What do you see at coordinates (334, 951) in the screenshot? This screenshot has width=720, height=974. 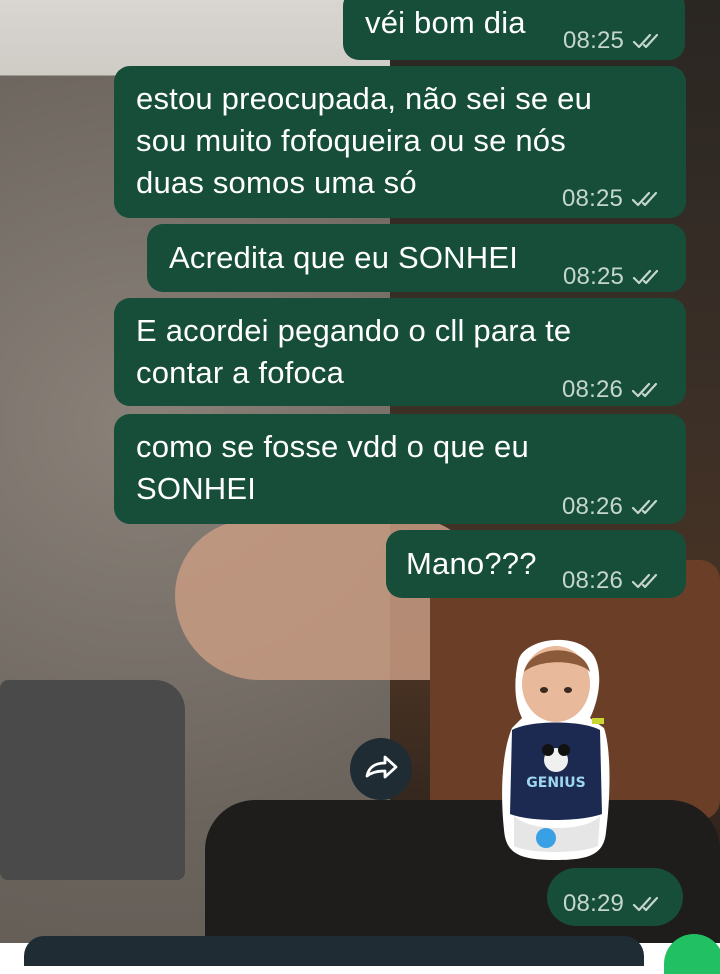 I see `message-input-bar` at bounding box center [334, 951].